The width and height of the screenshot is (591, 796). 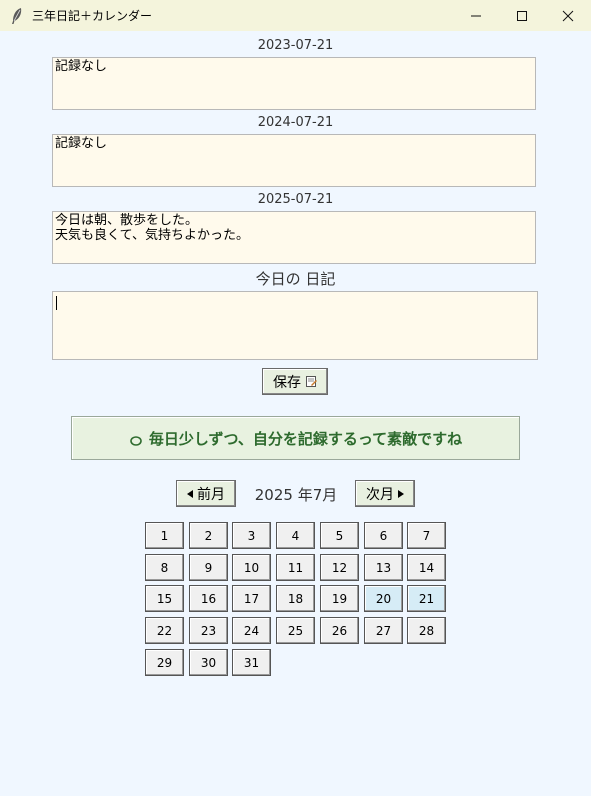 I want to click on calendar-day-4: 4, so click(x=295, y=535).